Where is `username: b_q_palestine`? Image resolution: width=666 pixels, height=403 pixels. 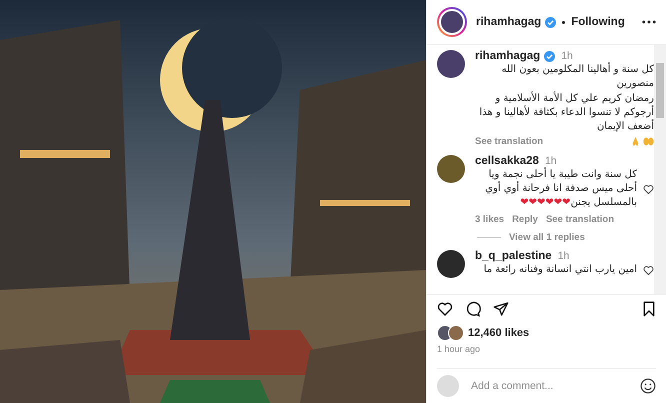
username: b_q_palestine is located at coordinates (513, 256).